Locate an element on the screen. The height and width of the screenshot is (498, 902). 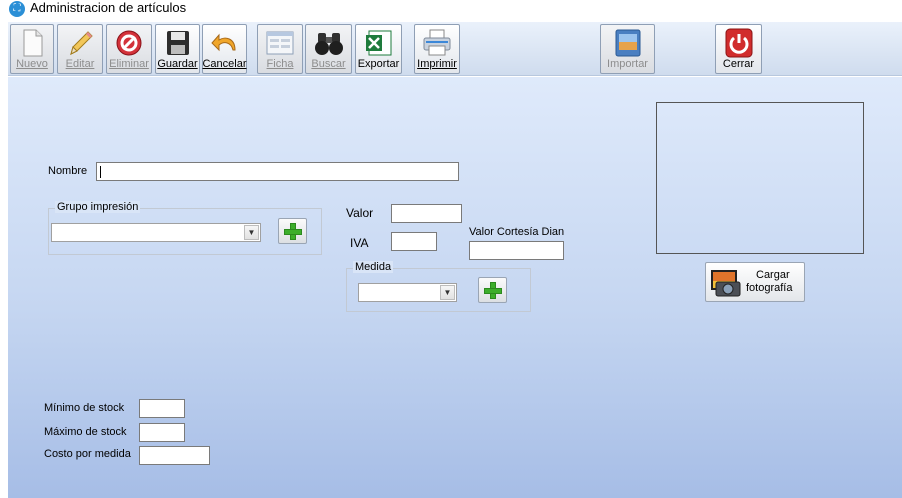
cerrar-label: Cerrar is located at coordinates (738, 64).